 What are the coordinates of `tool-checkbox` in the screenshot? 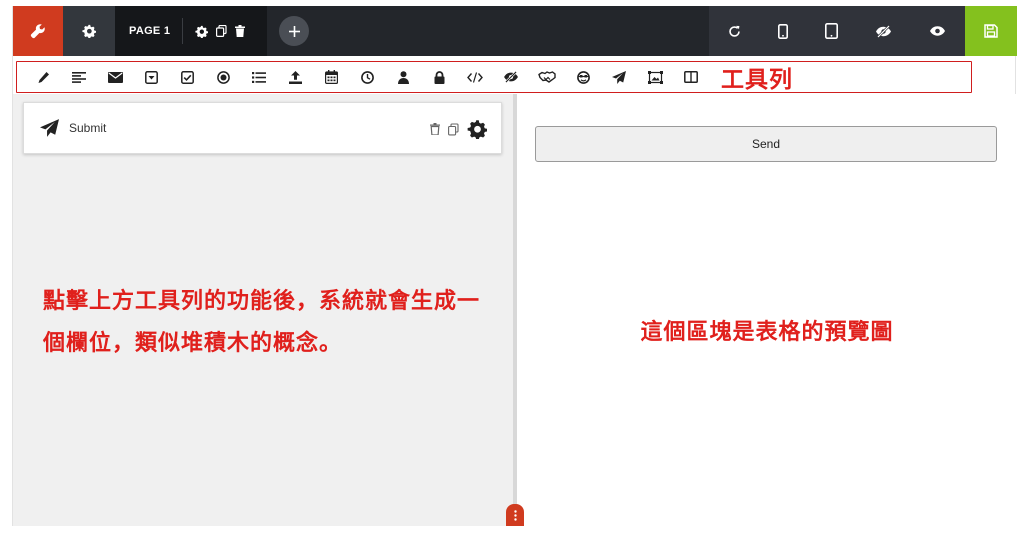 It's located at (187, 77).